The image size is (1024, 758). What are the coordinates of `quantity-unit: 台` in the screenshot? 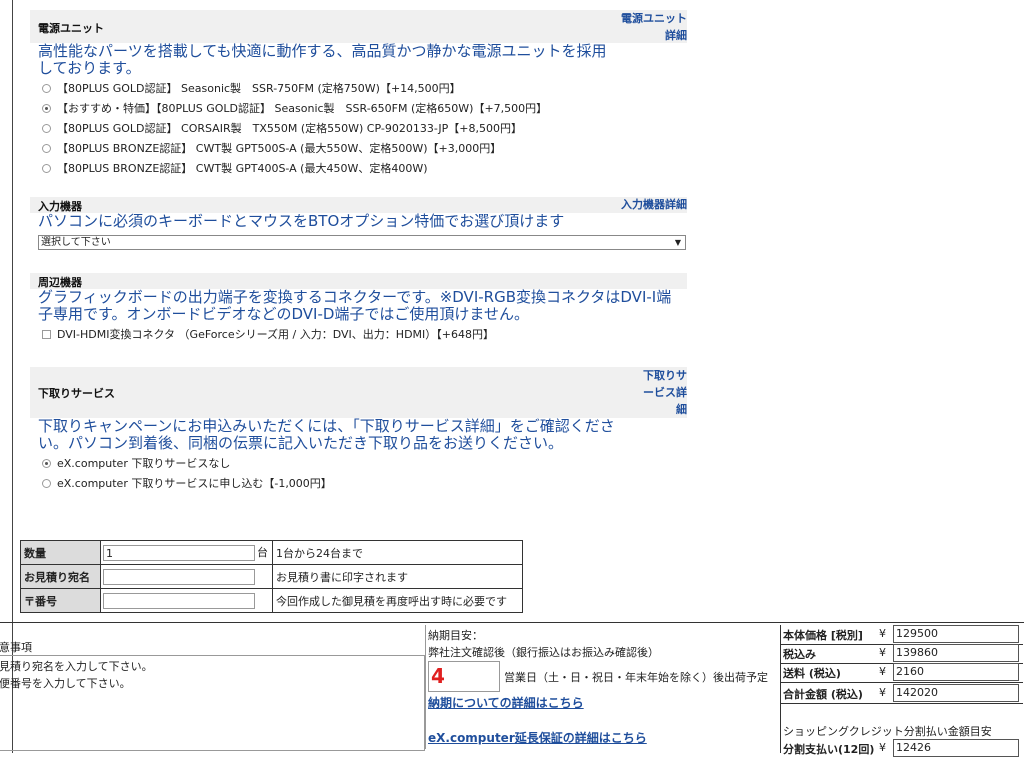 It's located at (262, 552).